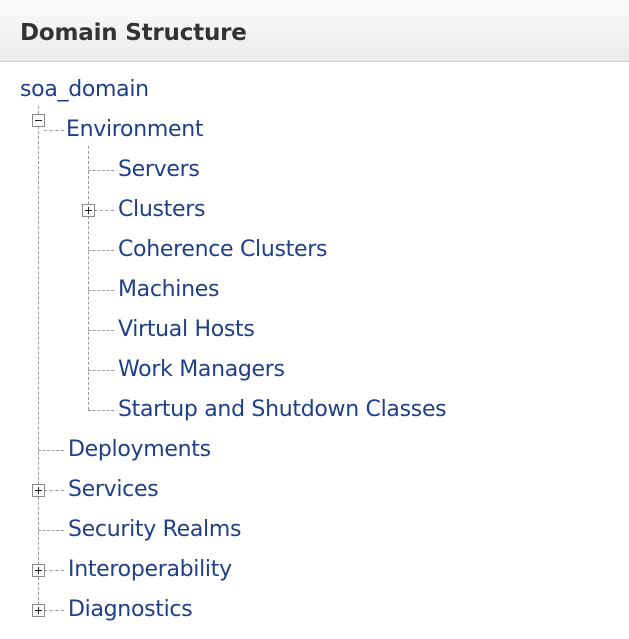 This screenshot has width=629, height=639. What do you see at coordinates (154, 530) in the screenshot?
I see `tree-node-security-realms: Security Realms` at bounding box center [154, 530].